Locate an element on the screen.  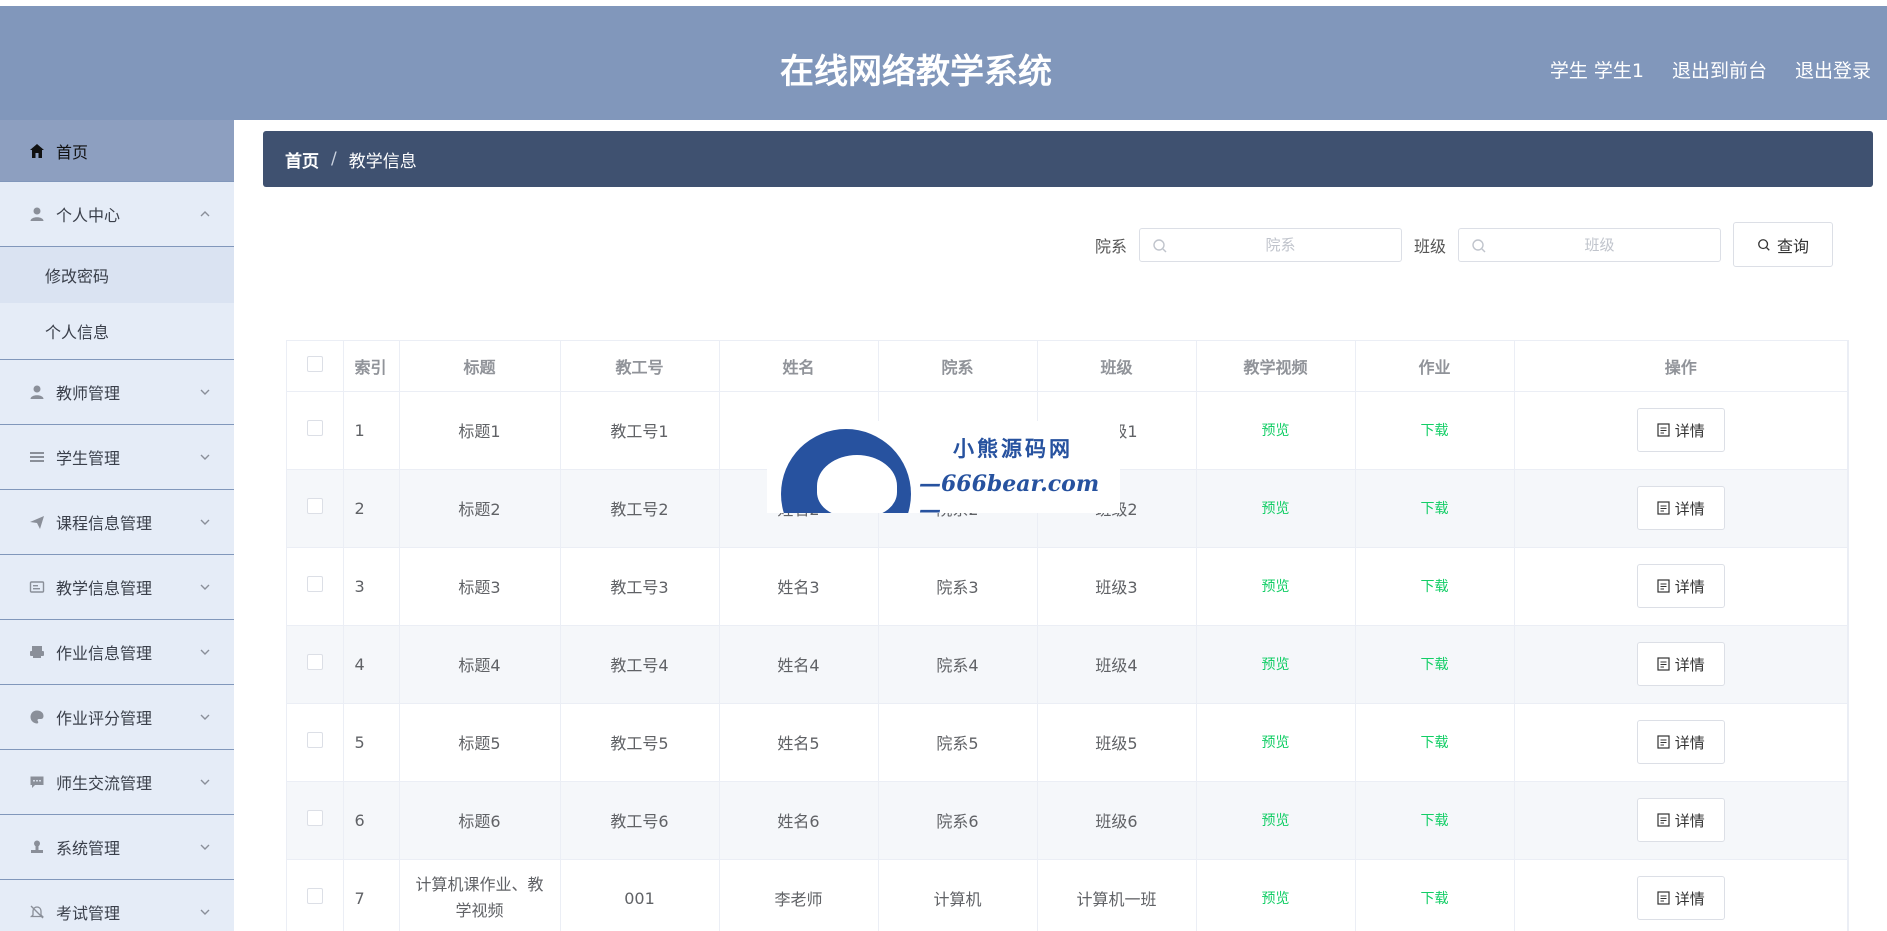
sidebar-item-label: 教师管理 is located at coordinates (88, 393).